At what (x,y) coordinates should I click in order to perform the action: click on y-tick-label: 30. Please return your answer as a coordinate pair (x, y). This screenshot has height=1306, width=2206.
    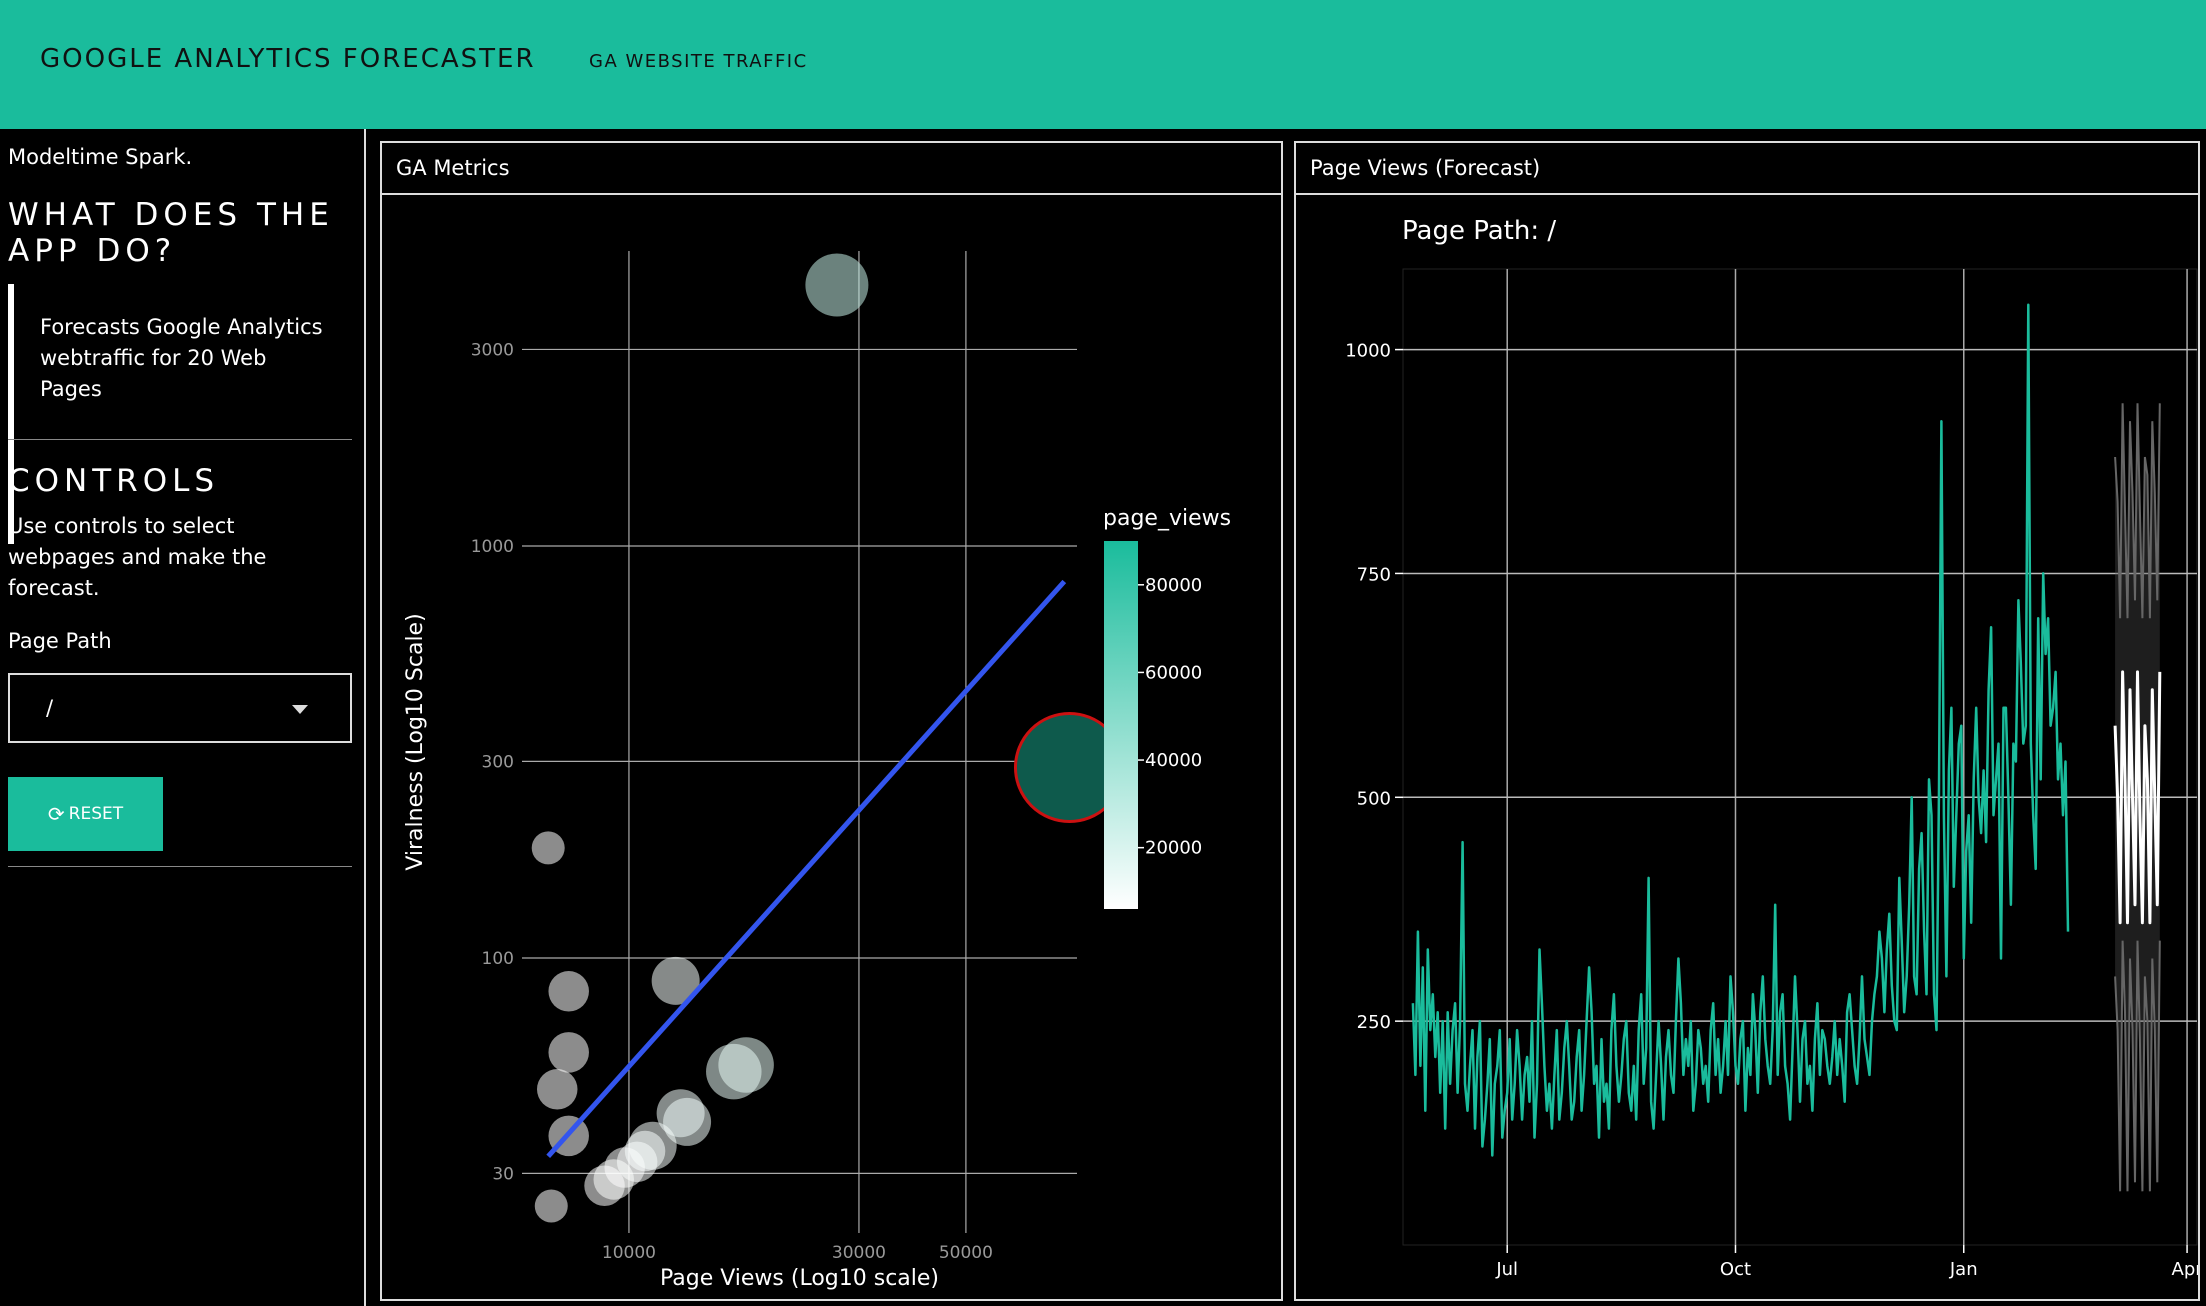
    Looking at the image, I should click on (503, 1174).